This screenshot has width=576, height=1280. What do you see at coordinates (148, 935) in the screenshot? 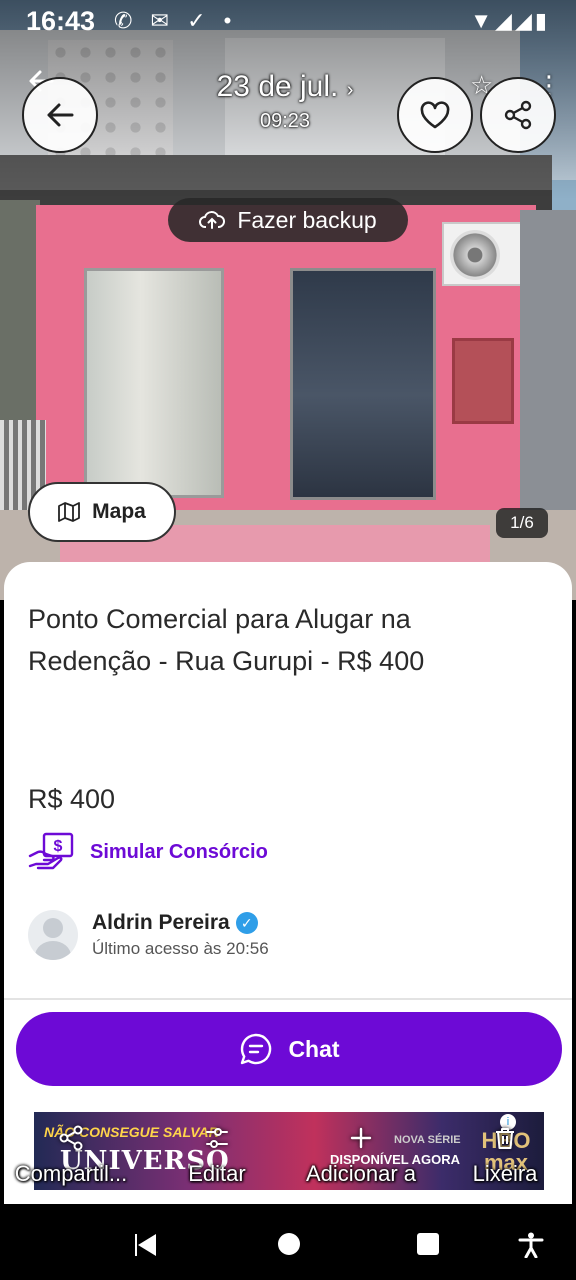
I see `seller-info: Aldrin Pereira ✓ Último acesso às 20:56` at bounding box center [148, 935].